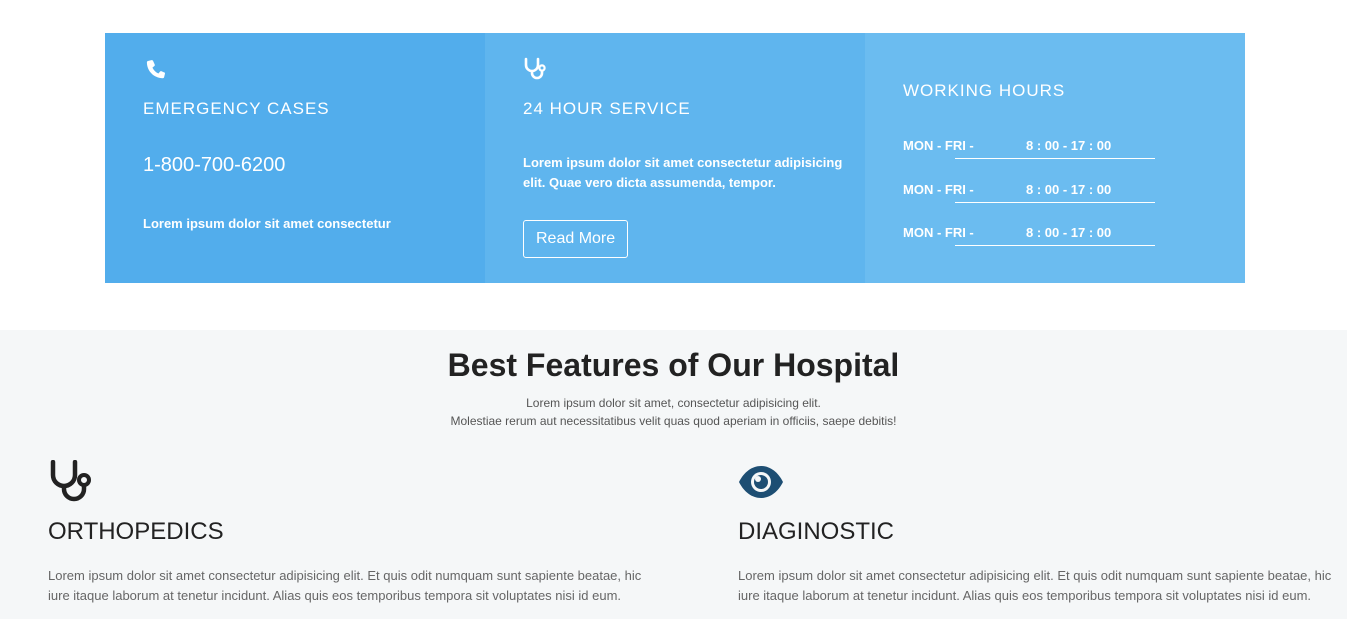  What do you see at coordinates (214, 165) in the screenshot?
I see `emergency-phone-number: 1-800-700-6200` at bounding box center [214, 165].